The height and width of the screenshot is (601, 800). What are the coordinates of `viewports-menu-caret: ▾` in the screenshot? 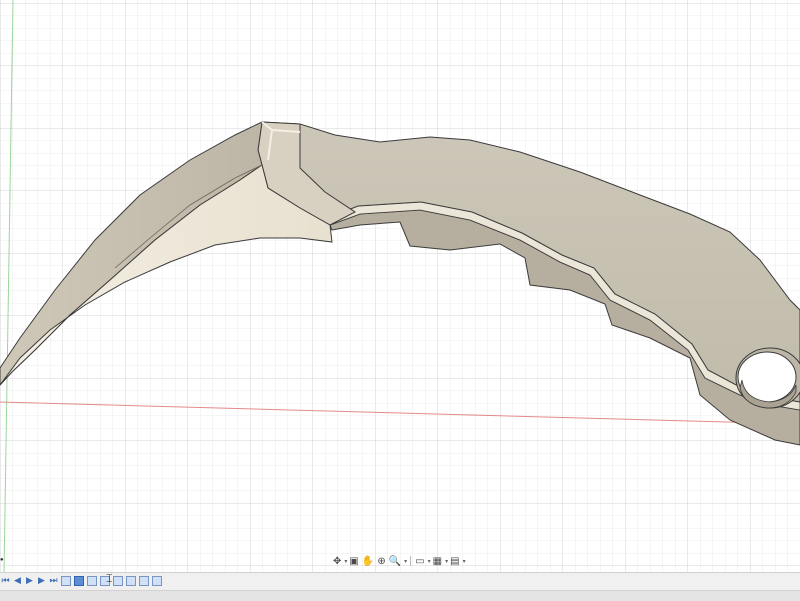 It's located at (464, 561).